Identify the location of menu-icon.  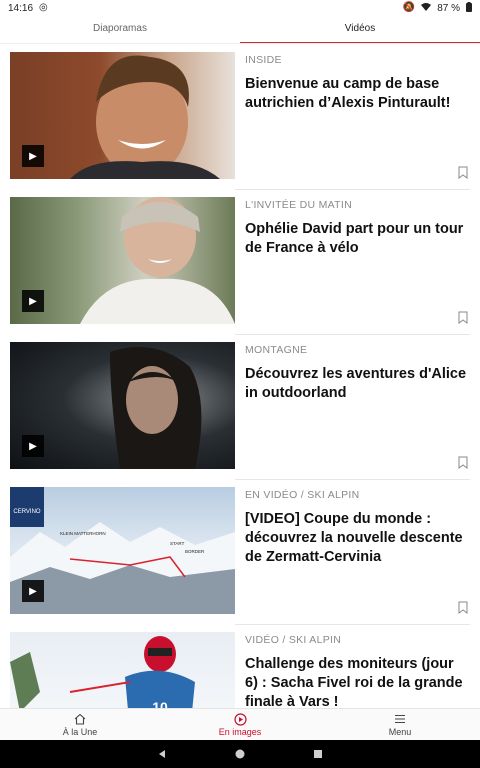
(400, 719).